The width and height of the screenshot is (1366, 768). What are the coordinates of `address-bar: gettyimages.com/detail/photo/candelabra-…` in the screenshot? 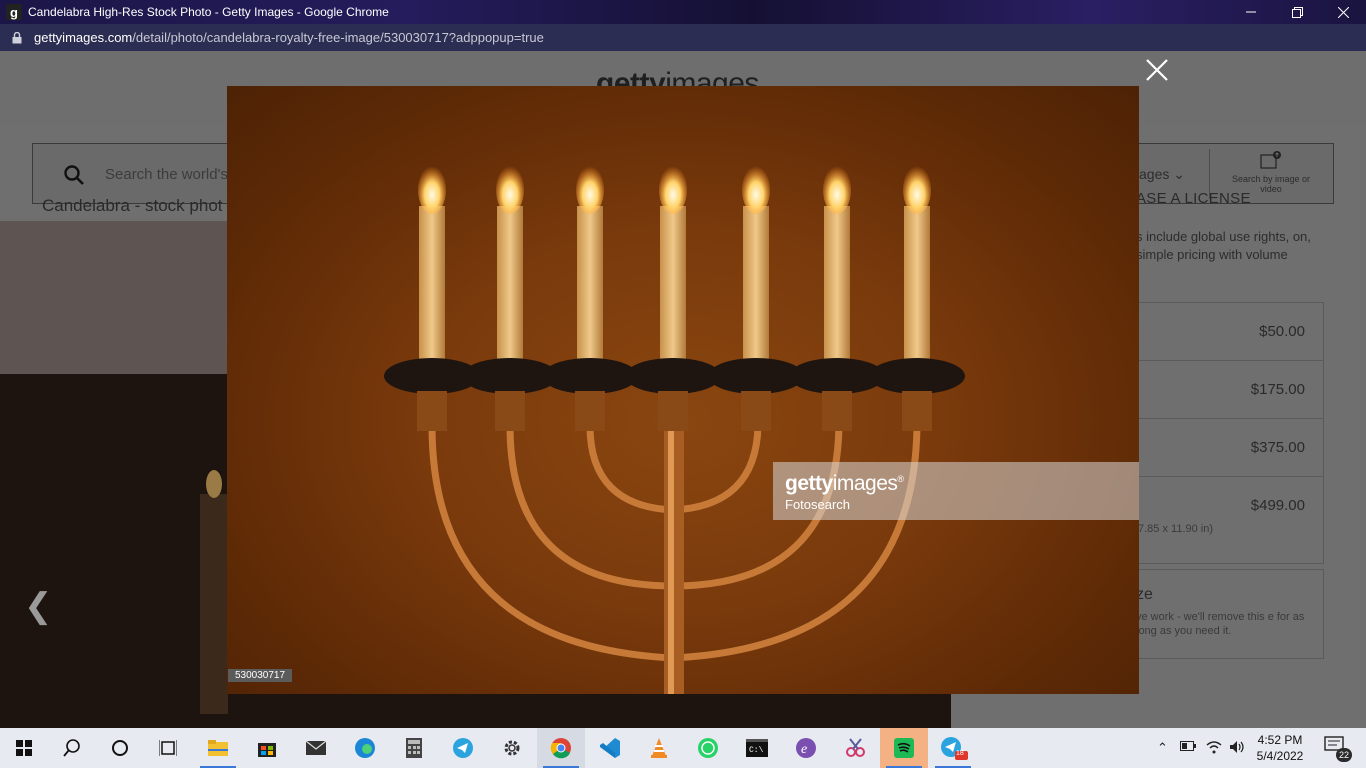 It's located at (683, 37).